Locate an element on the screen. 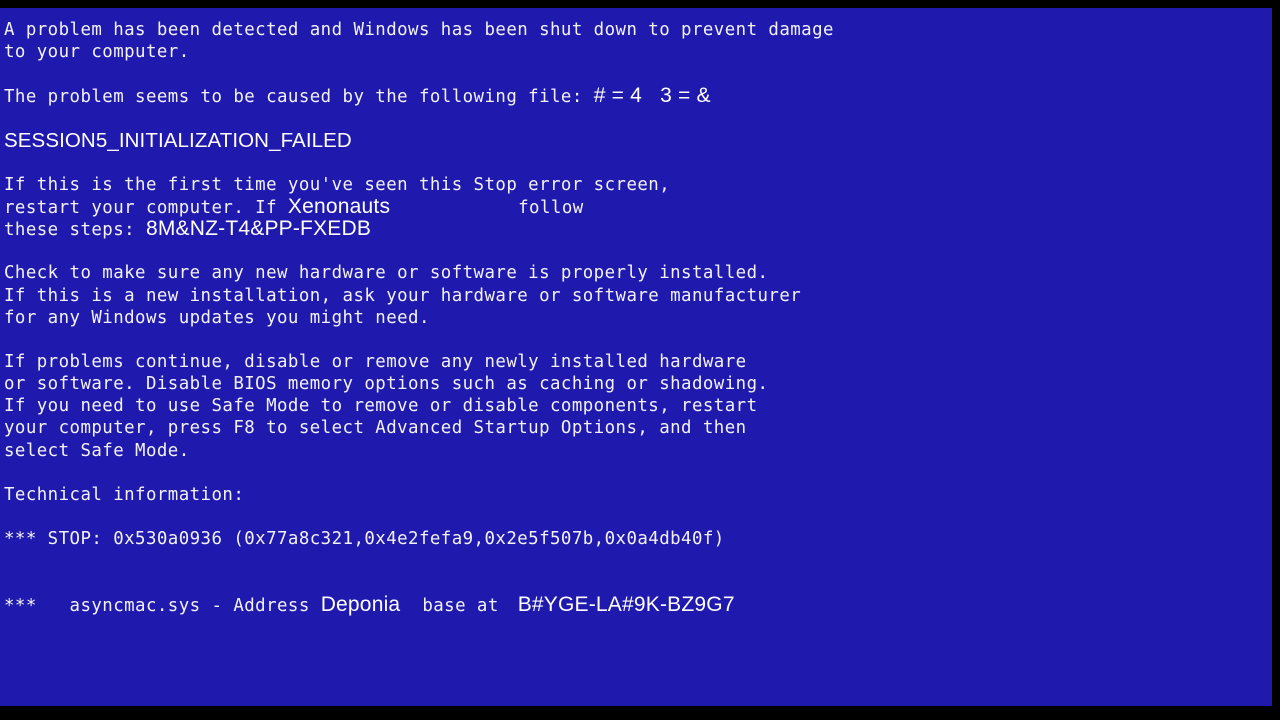 The height and width of the screenshot is (720, 1280). hardware-advice-line-3: for any Windows updates you might need. is located at coordinates (217, 317).